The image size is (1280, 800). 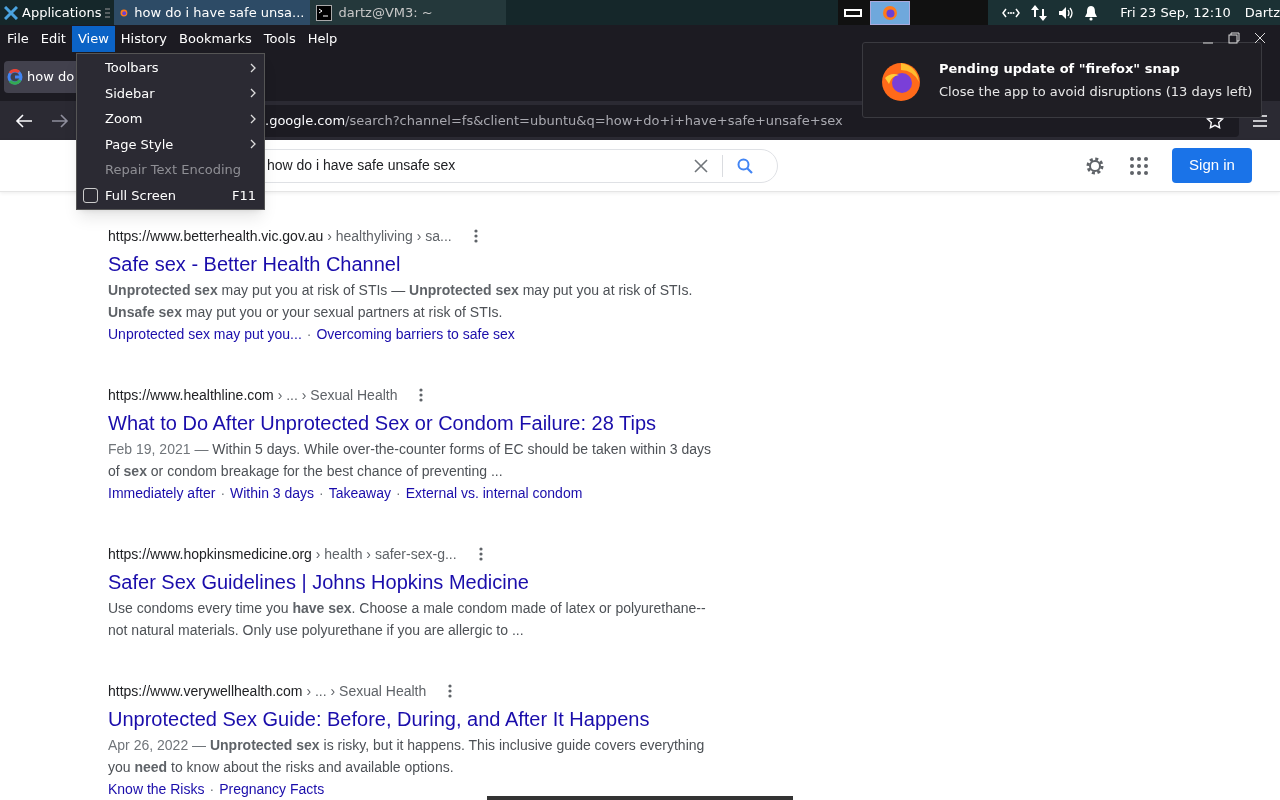 I want to click on menu-item: Edit, so click(x=53, y=39).